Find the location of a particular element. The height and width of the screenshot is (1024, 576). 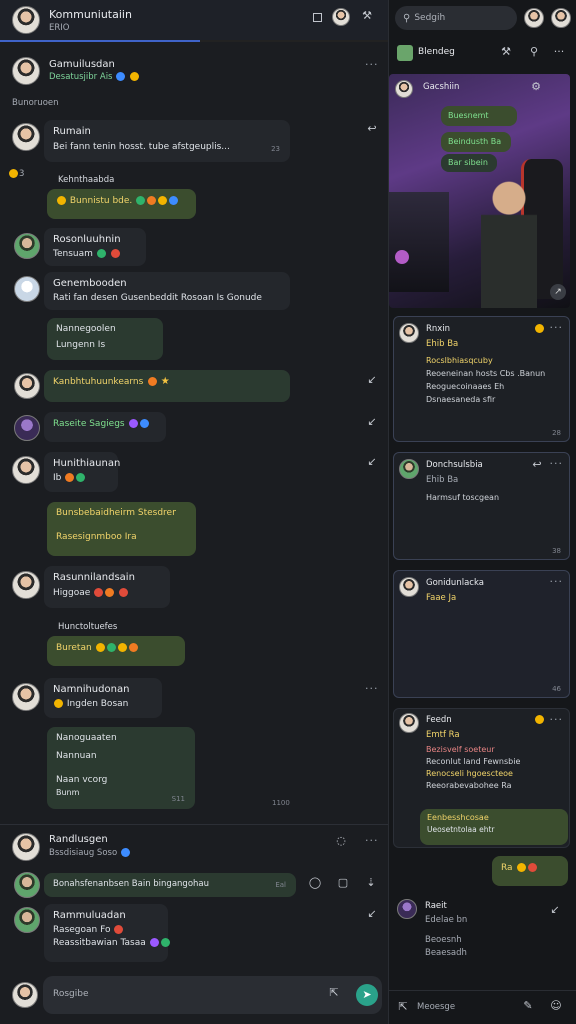

message-bubble: Rasunnilandsain Higgoae is located at coordinates (107, 587).